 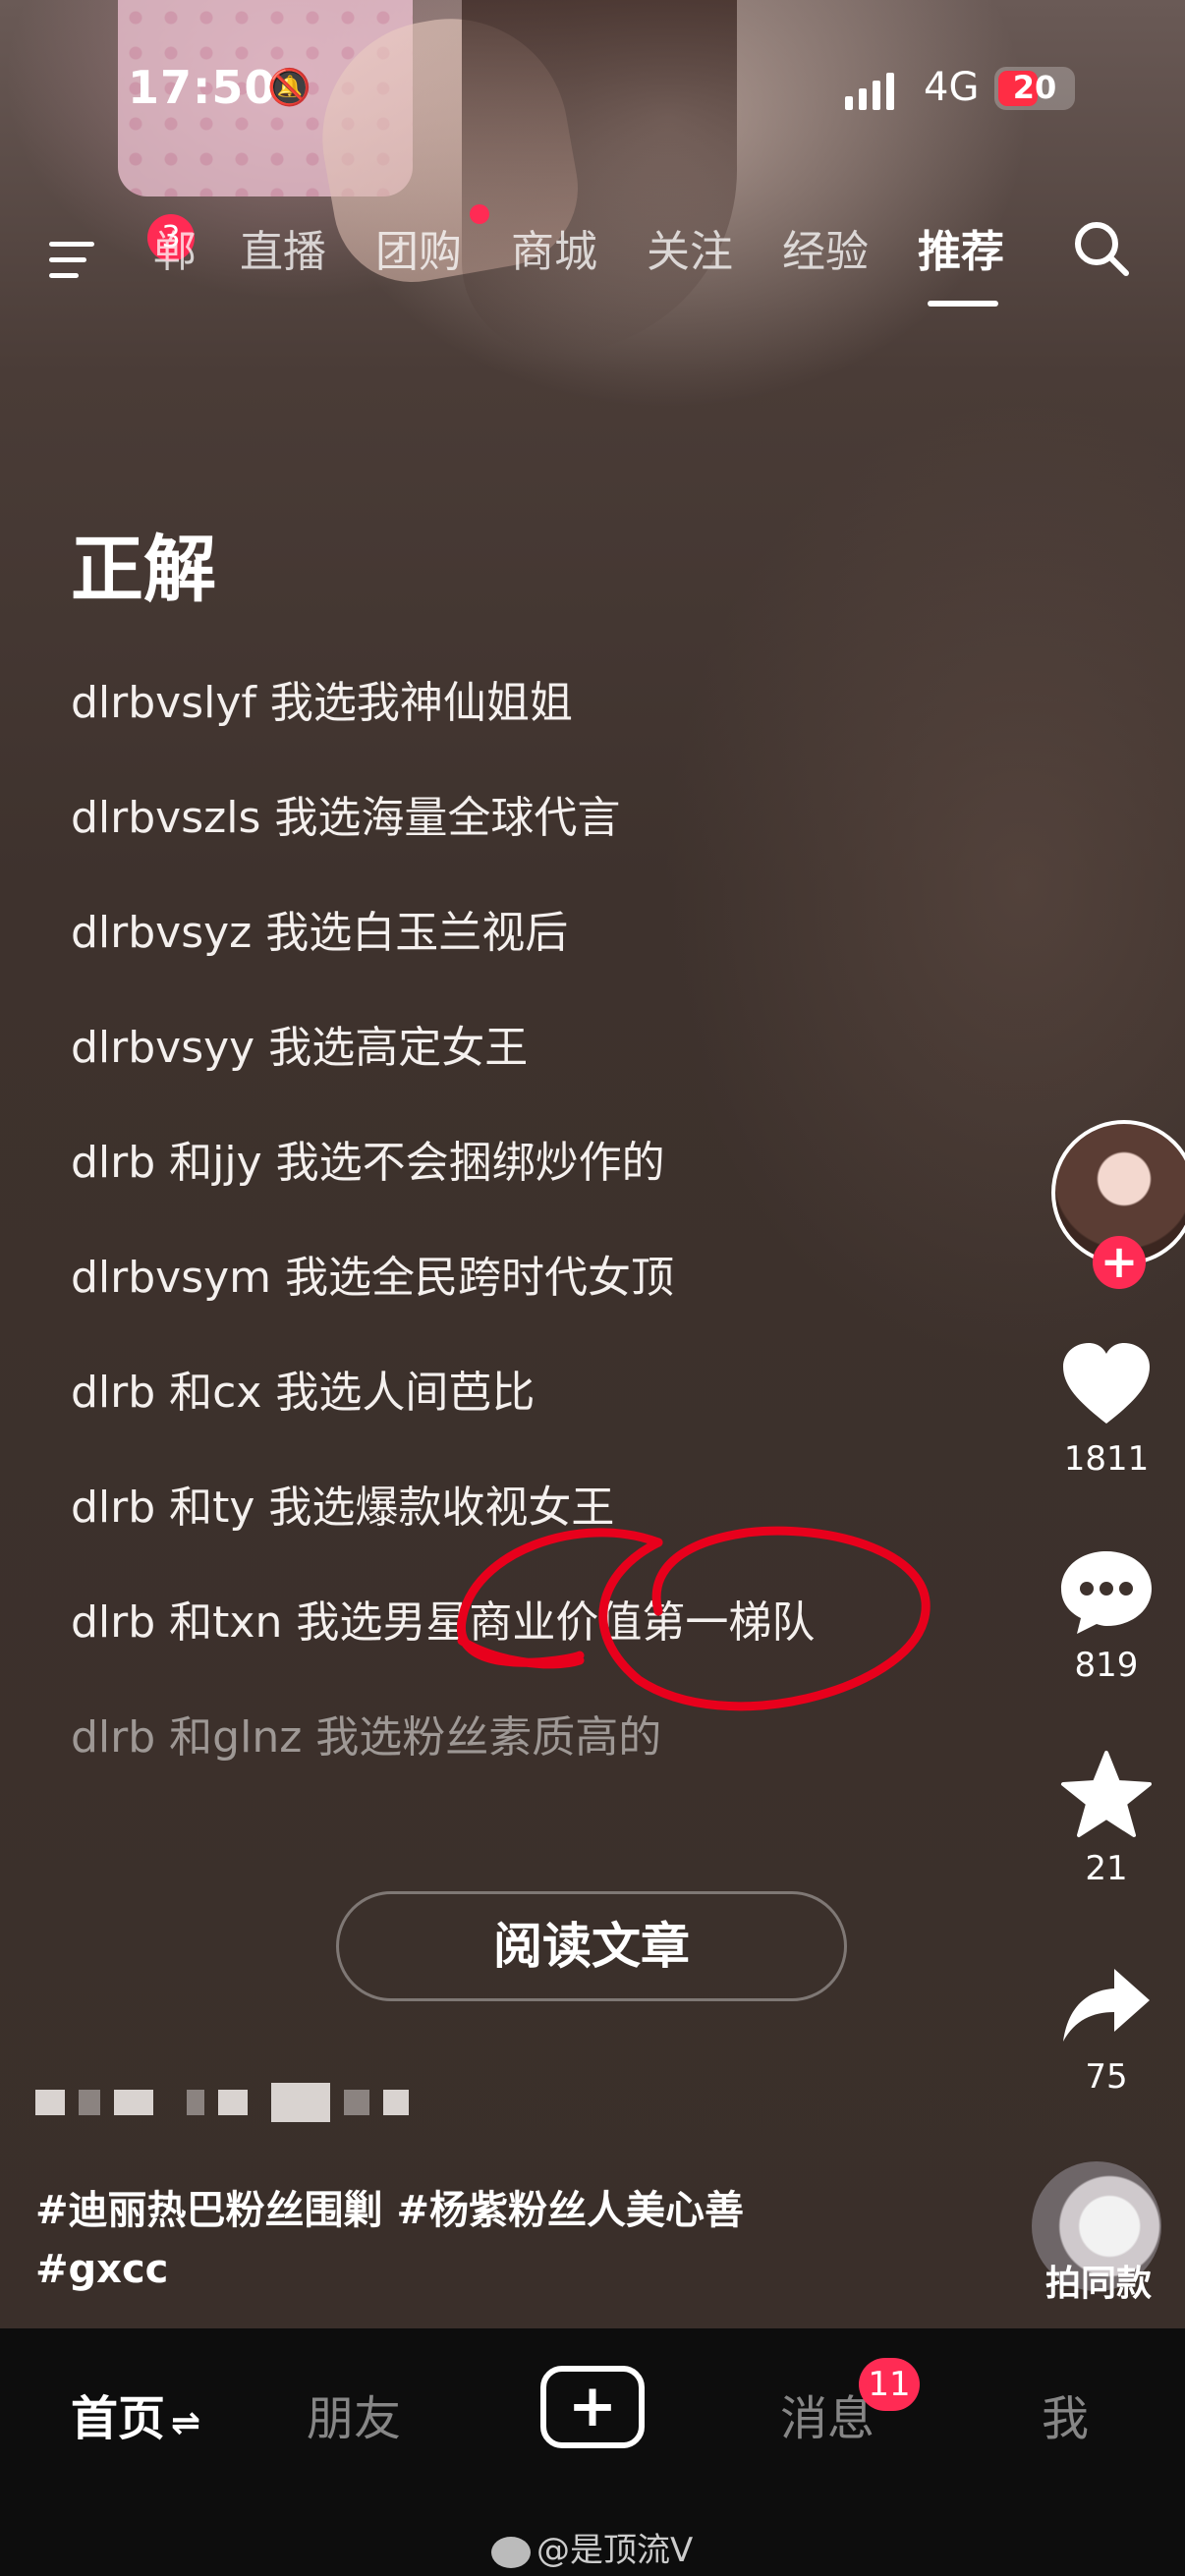 What do you see at coordinates (346, 818) in the screenshot?
I see `article-line: dlrbvszls 我选海量全球代言` at bounding box center [346, 818].